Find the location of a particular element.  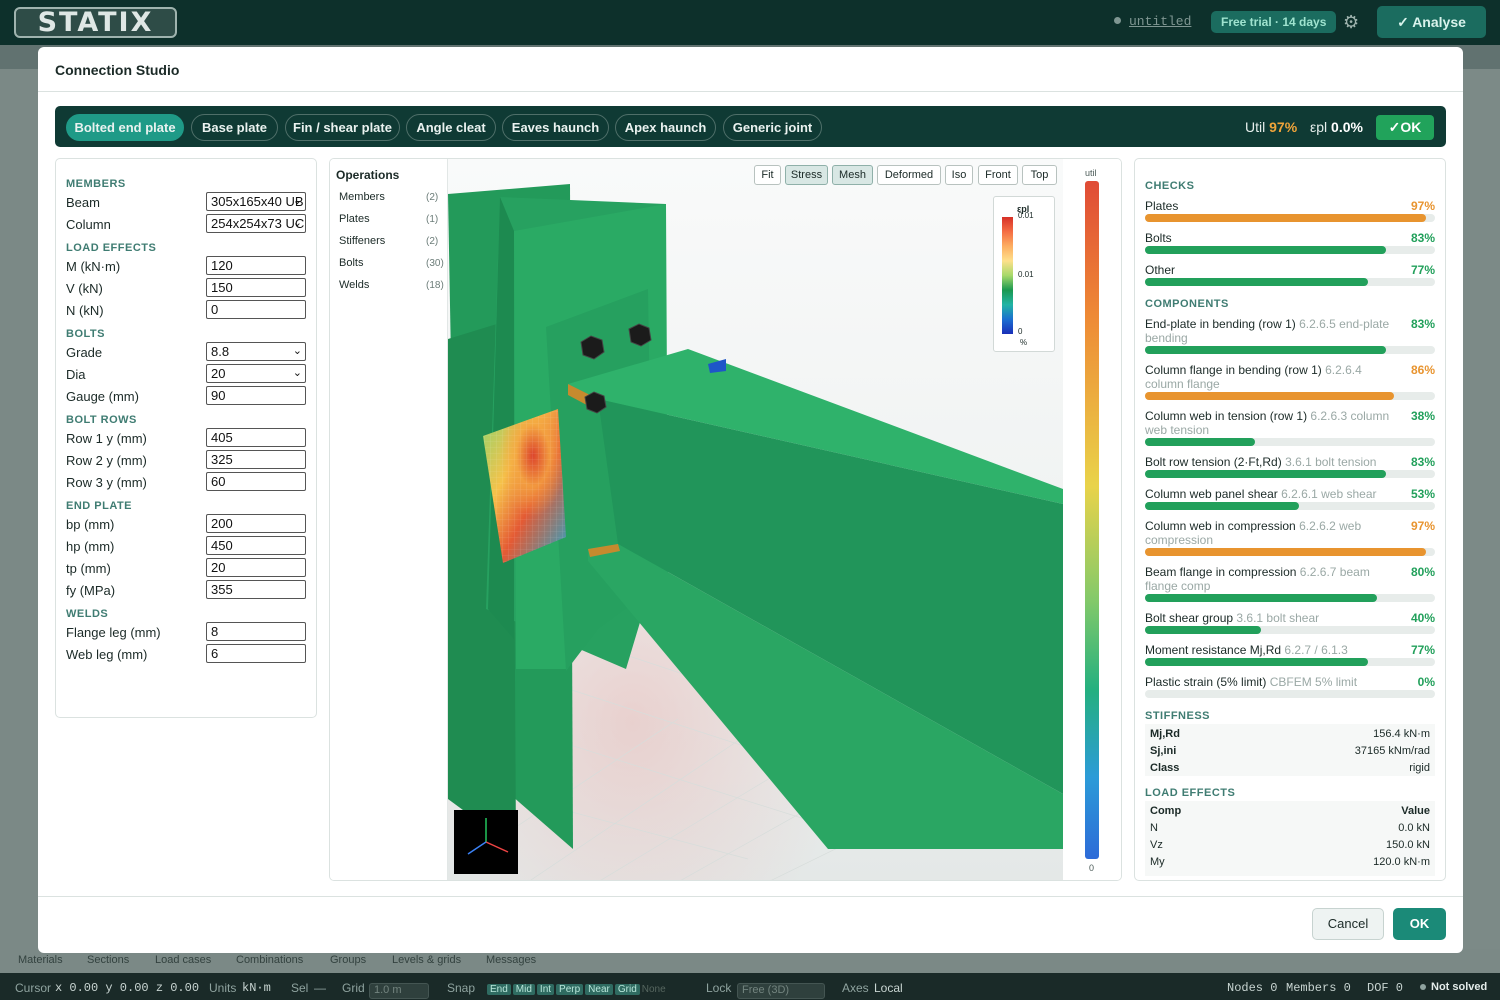

hp-input: 450 is located at coordinates (256, 545).